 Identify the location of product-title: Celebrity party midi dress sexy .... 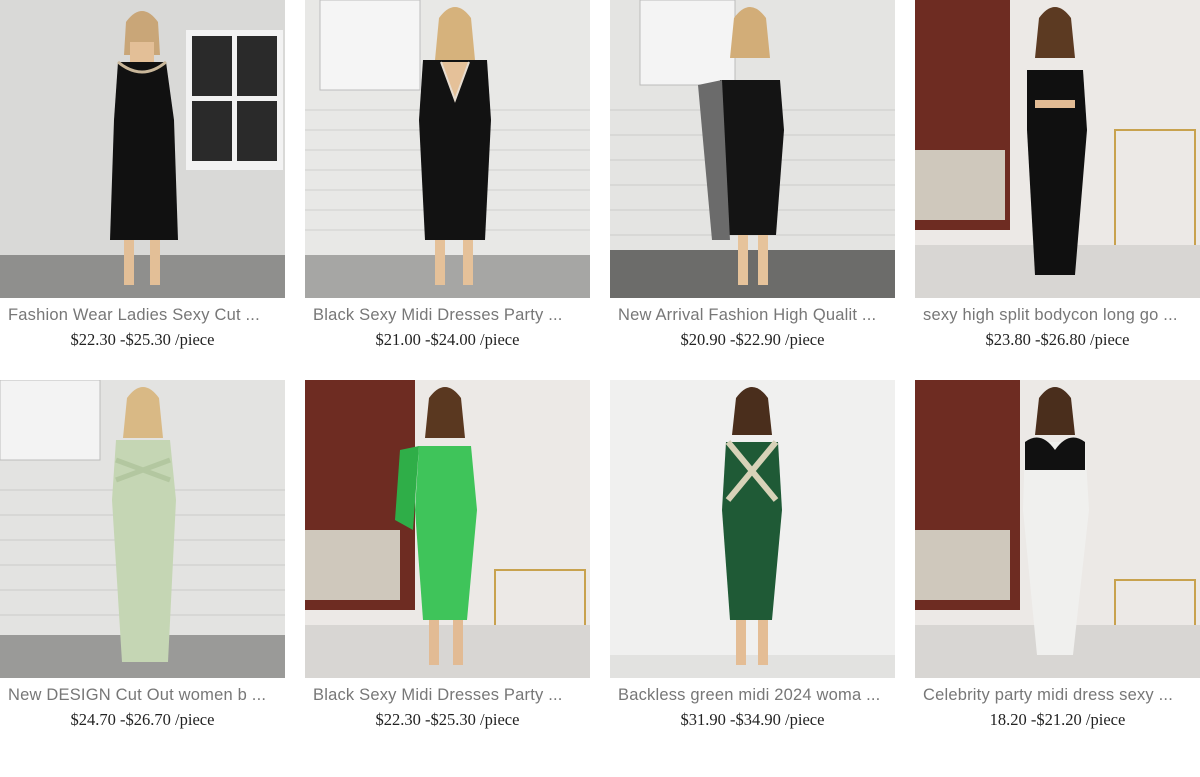
(1057, 697).